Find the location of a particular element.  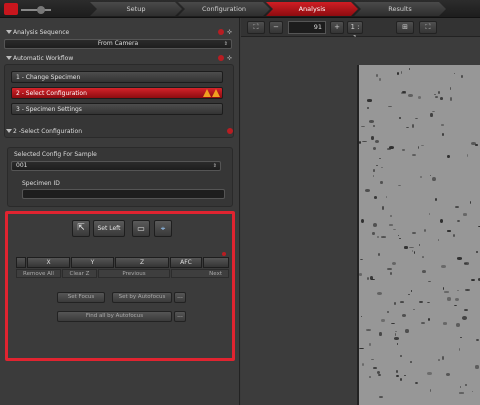

next-button: Next is located at coordinates (200, 273).